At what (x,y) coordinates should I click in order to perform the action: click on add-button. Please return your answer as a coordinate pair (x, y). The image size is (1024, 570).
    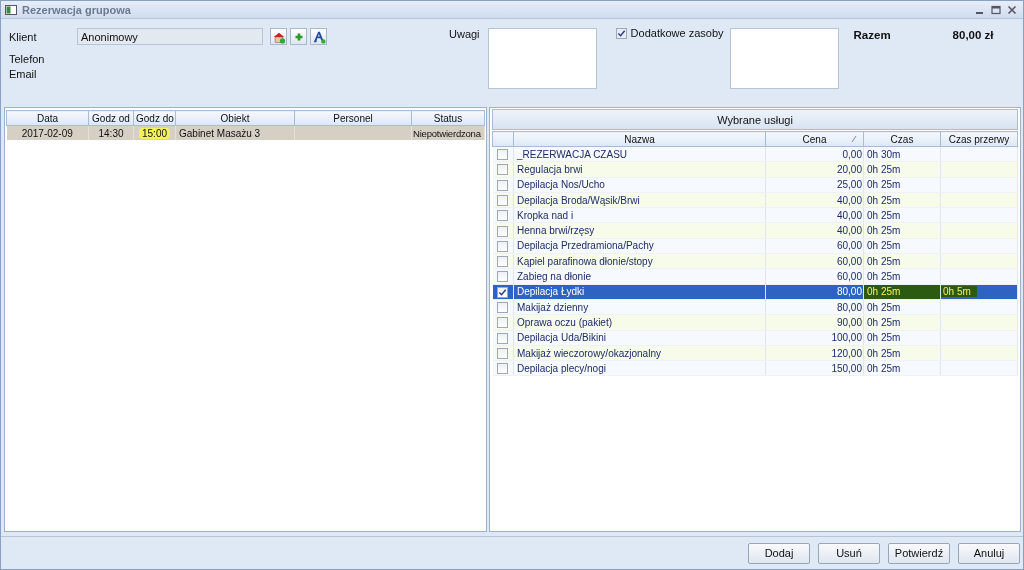
    Looking at the image, I should click on (298, 36).